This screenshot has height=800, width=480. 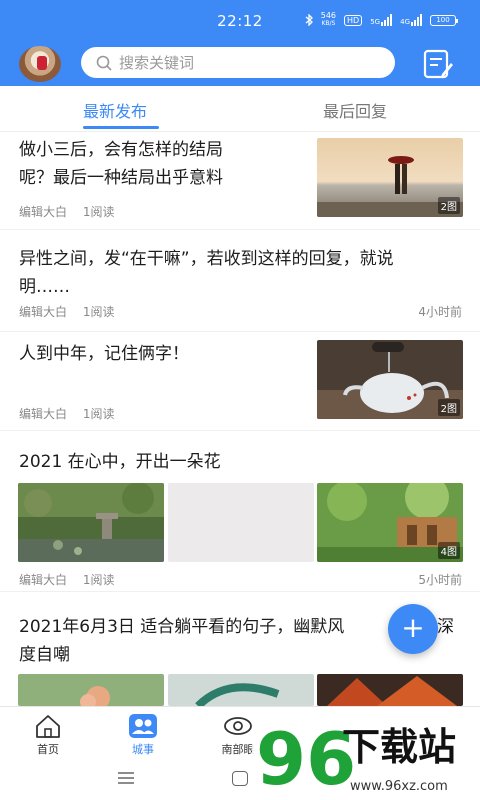 I want to click on watermark-graphic: 96 下载站 www.96xz.com, so click(x=366, y=756).